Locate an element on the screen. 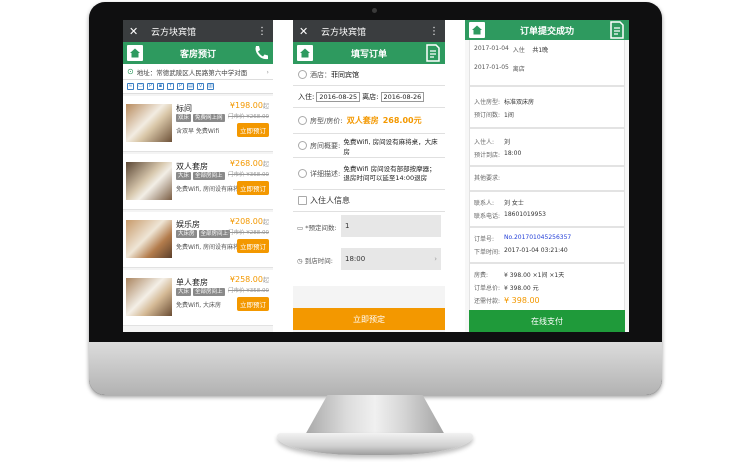 The height and width of the screenshot is (462, 751). date-row: 入住: 2016-08-25 离店: 2016-08-26 is located at coordinates (369, 97).